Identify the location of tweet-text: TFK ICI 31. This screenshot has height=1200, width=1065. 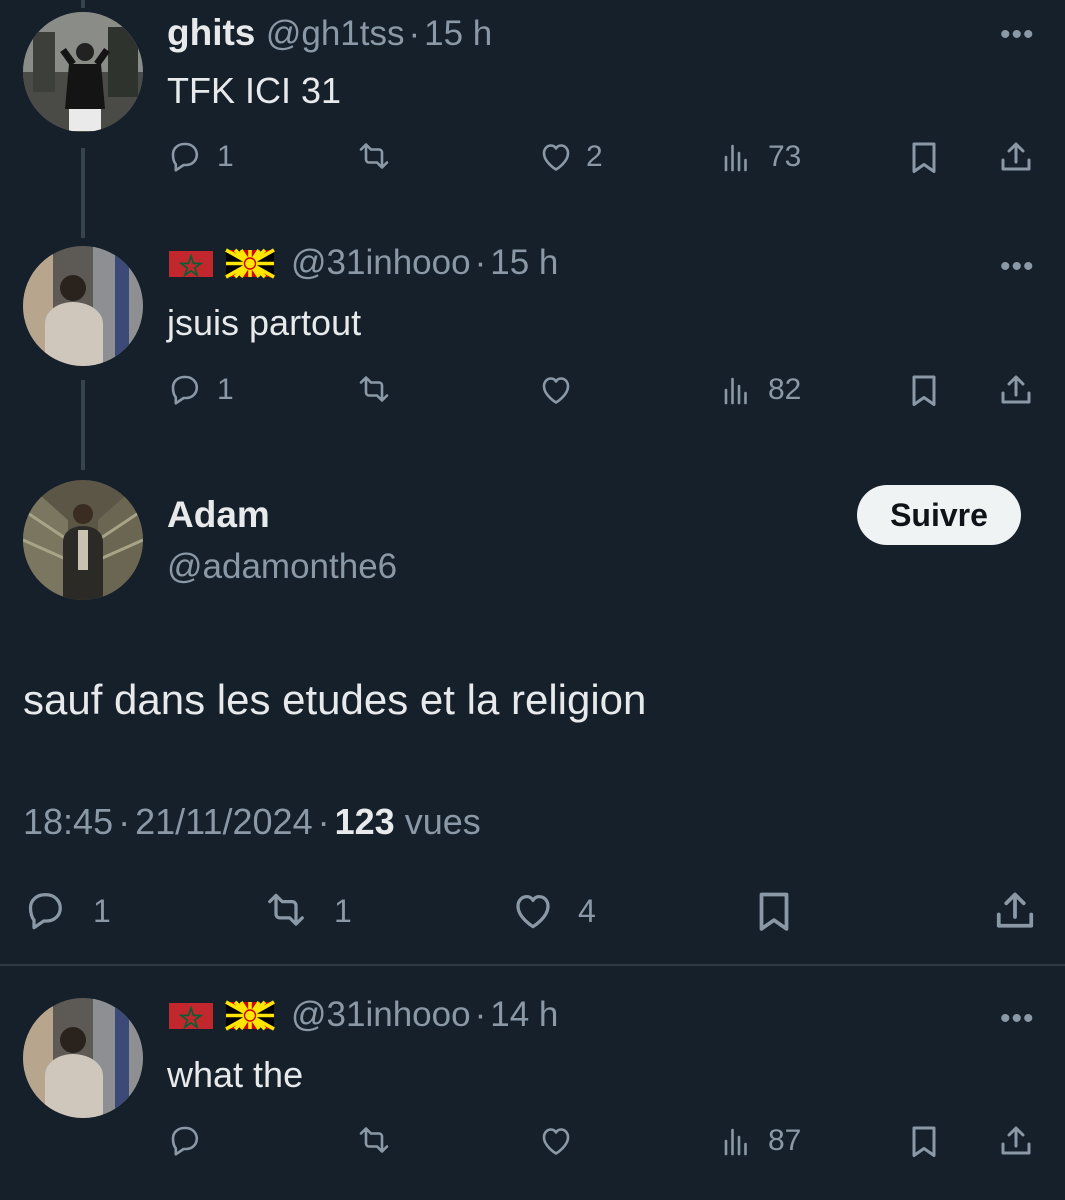
(254, 90).